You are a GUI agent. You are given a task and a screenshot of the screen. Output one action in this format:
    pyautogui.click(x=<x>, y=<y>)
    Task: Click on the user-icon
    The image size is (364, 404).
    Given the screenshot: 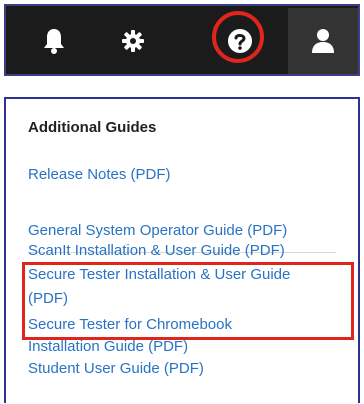 What is the action you would take?
    pyautogui.click(x=323, y=41)
    